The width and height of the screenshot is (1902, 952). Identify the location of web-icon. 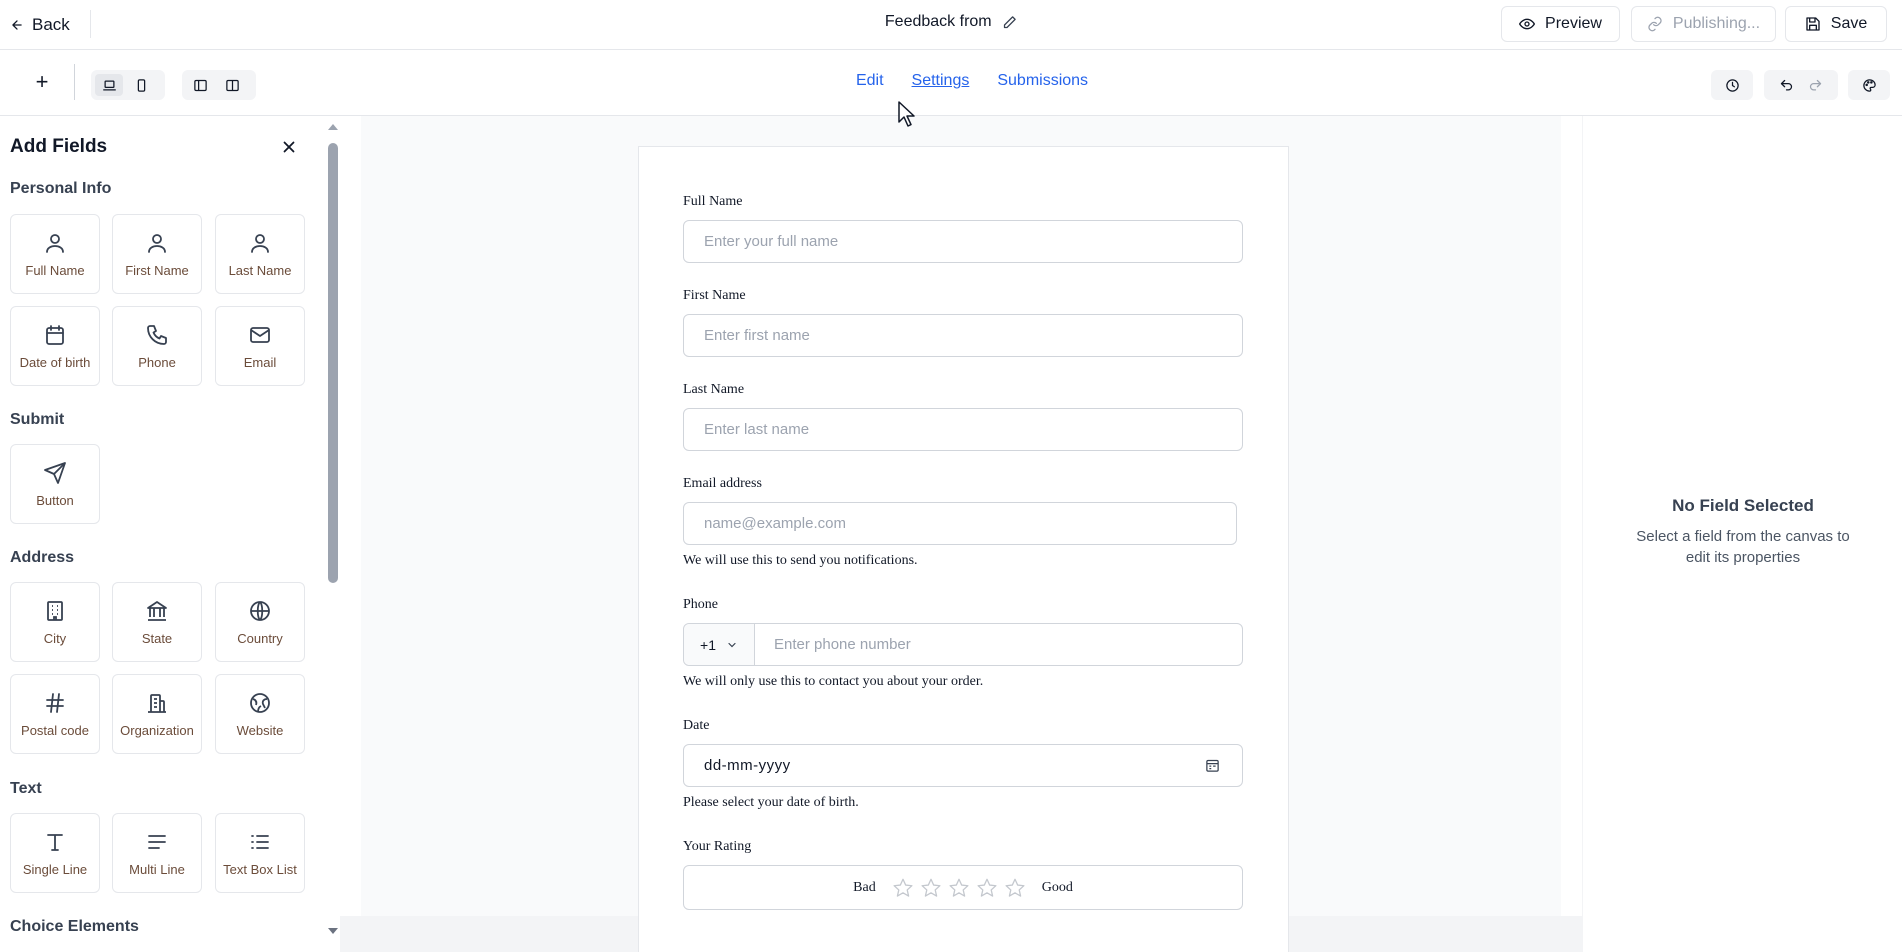
(260, 702).